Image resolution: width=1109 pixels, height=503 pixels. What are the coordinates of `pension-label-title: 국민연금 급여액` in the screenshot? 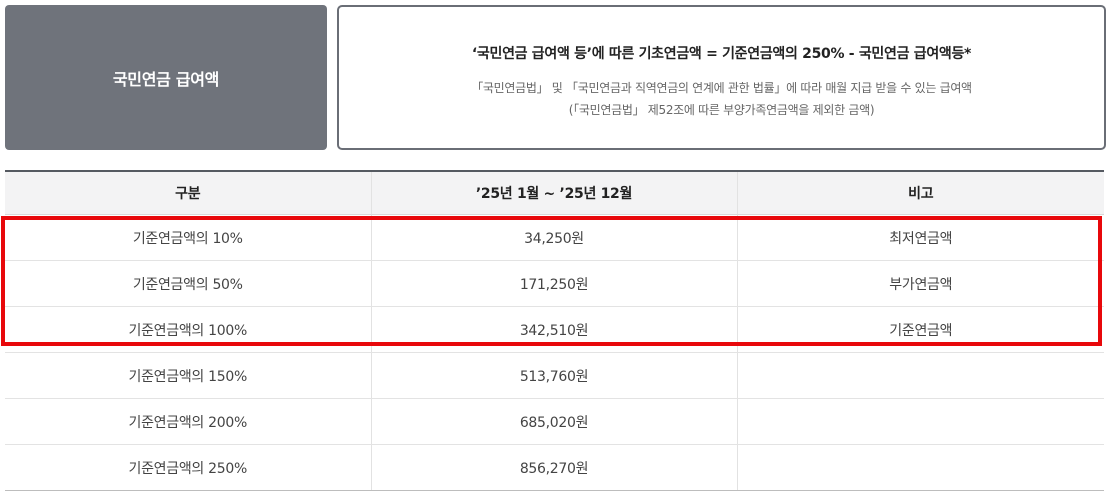 It's located at (166, 79).